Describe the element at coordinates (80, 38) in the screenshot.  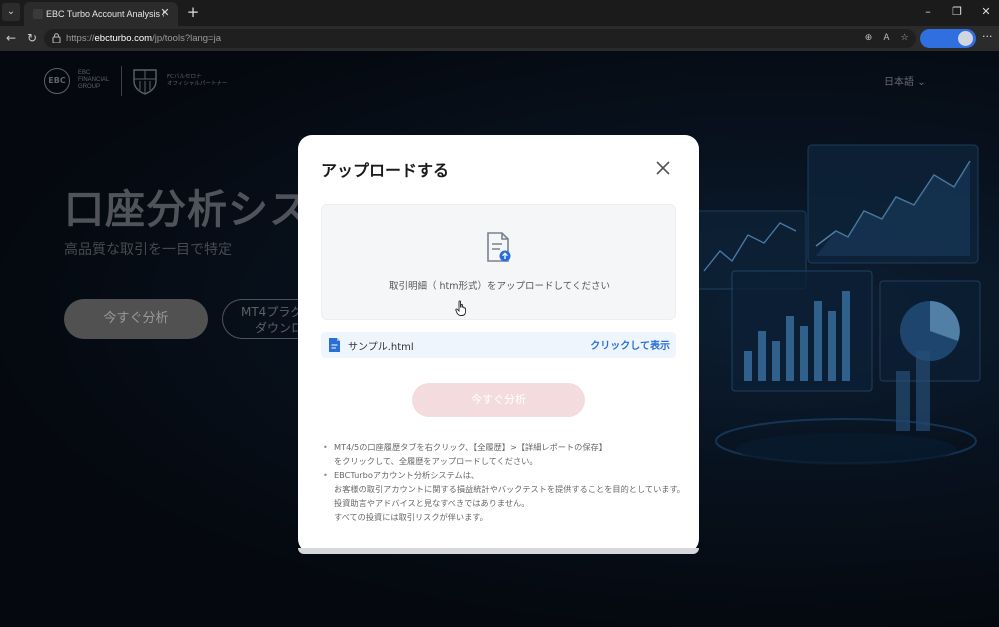
I see `url-prefix: https://` at that location.